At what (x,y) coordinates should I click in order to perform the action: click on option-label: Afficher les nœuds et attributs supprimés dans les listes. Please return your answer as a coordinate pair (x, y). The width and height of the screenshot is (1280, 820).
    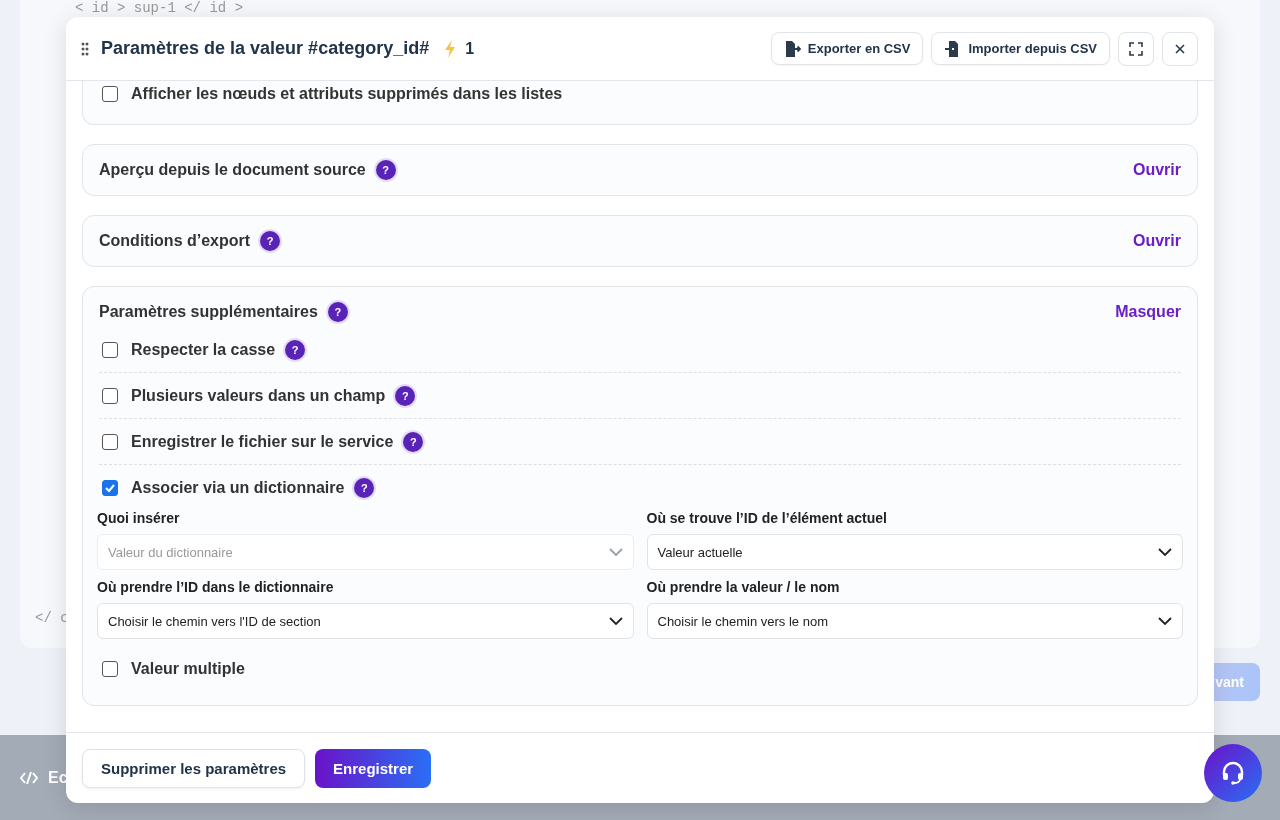
    Looking at the image, I should click on (347, 94).